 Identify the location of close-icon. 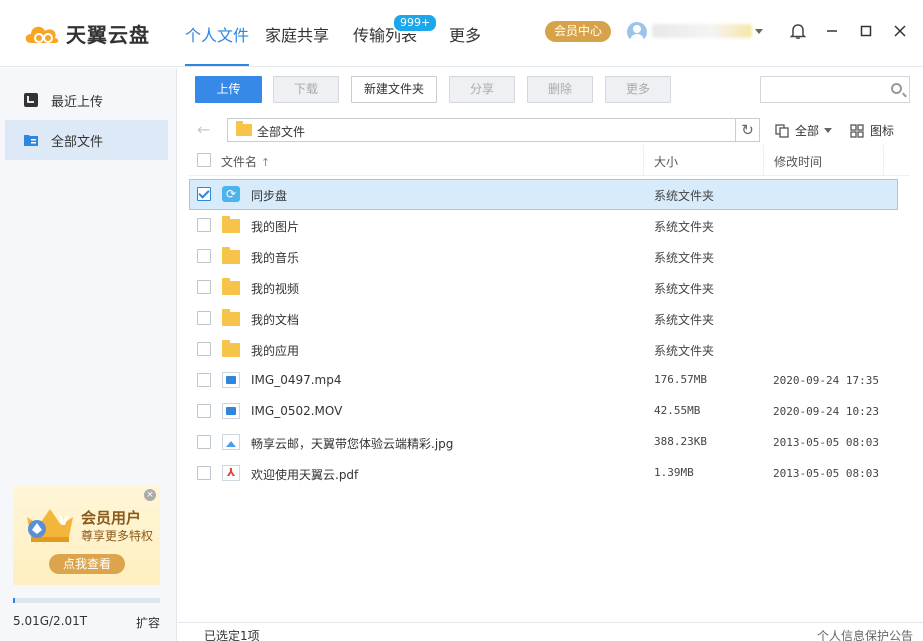
(900, 31).